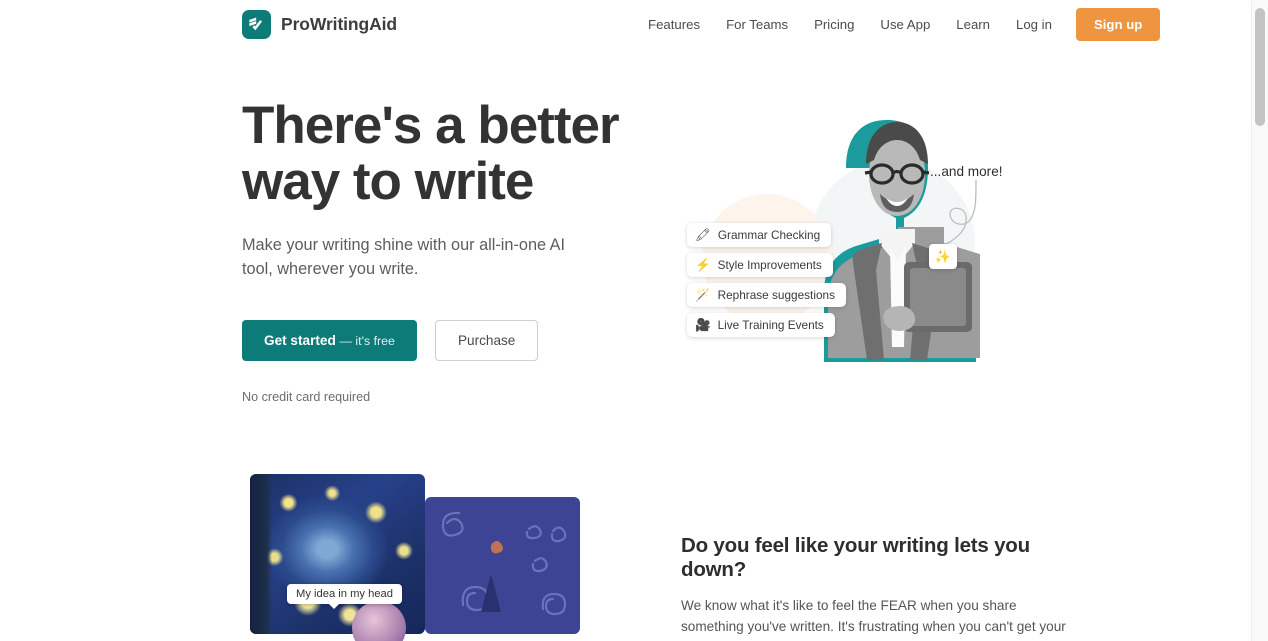 The height and width of the screenshot is (641, 1268). Describe the element at coordinates (905, 24) in the screenshot. I see `nav-item-use-app: Use App` at that location.